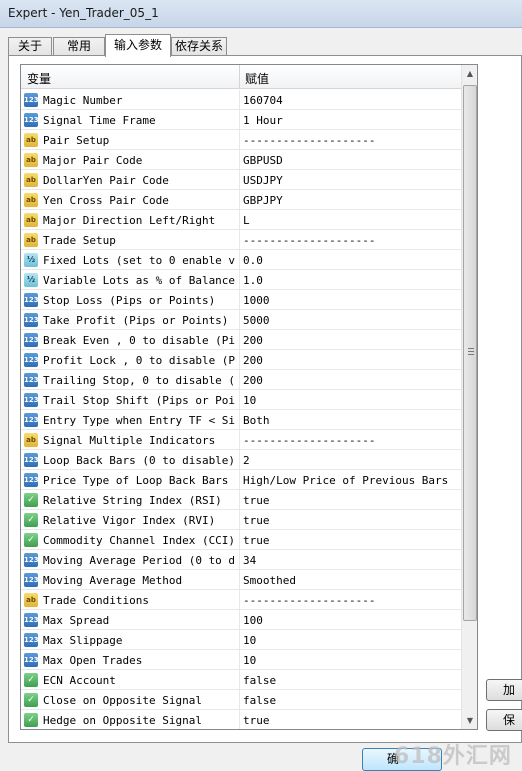 The height and width of the screenshot is (771, 522). What do you see at coordinates (130, 460) in the screenshot?
I see `variable-cell: 123 Loop Back Bars (0 to disable)` at bounding box center [130, 460].